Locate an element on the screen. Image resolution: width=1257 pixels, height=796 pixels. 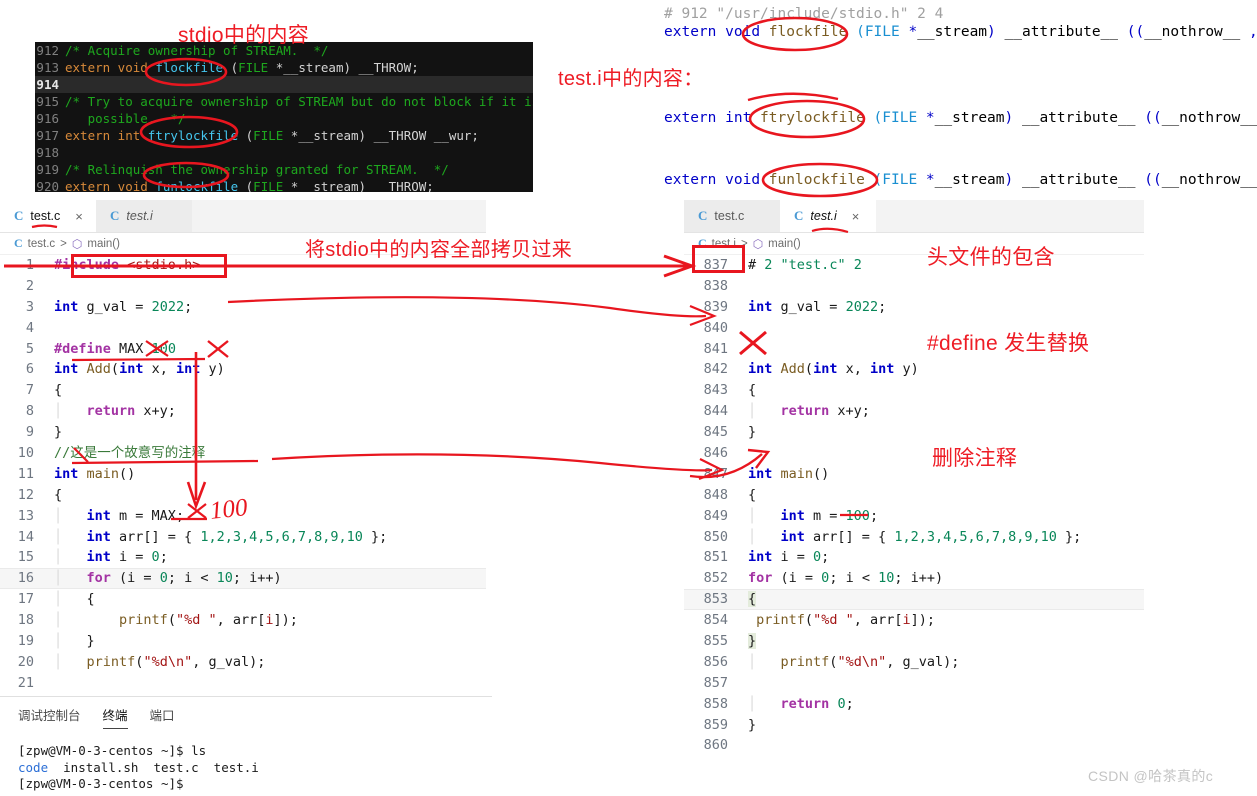
code-line: 6 int Add(int x, int y) is located at coordinates (243, 369).